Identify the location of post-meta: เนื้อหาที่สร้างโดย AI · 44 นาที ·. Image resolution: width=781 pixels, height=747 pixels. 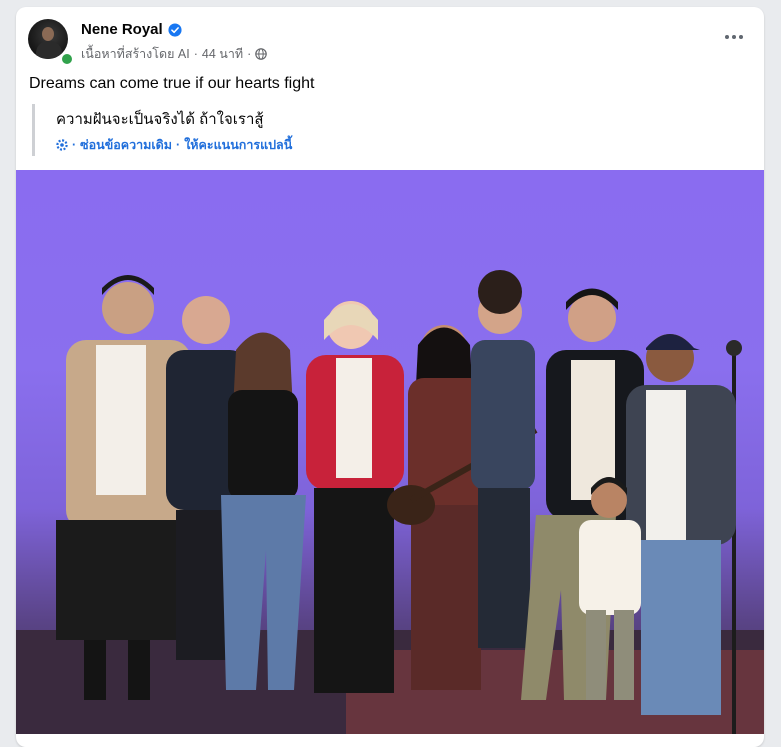
(174, 54).